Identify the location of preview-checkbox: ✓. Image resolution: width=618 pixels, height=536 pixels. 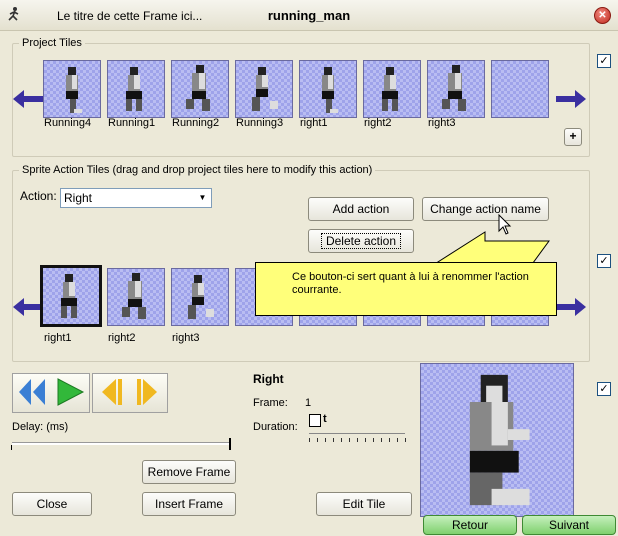
(604, 389).